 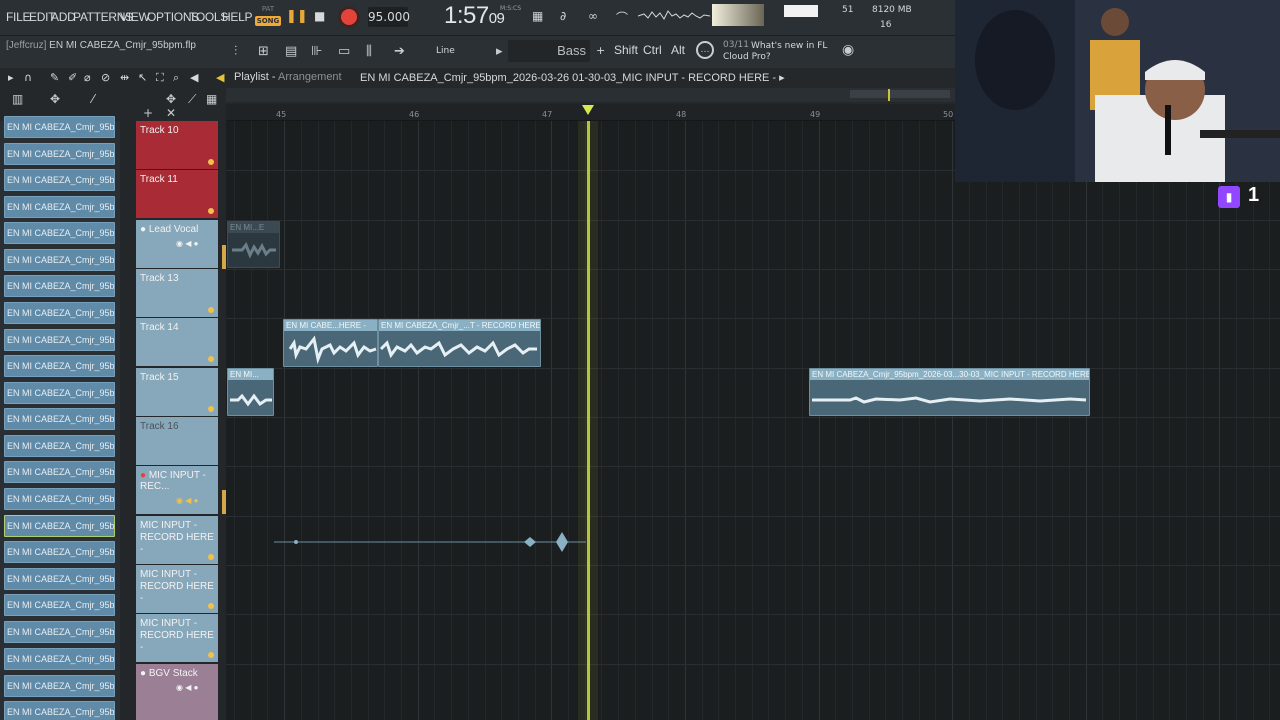 What do you see at coordinates (590, 95) in the screenshot?
I see `overview-scrollbar` at bounding box center [590, 95].